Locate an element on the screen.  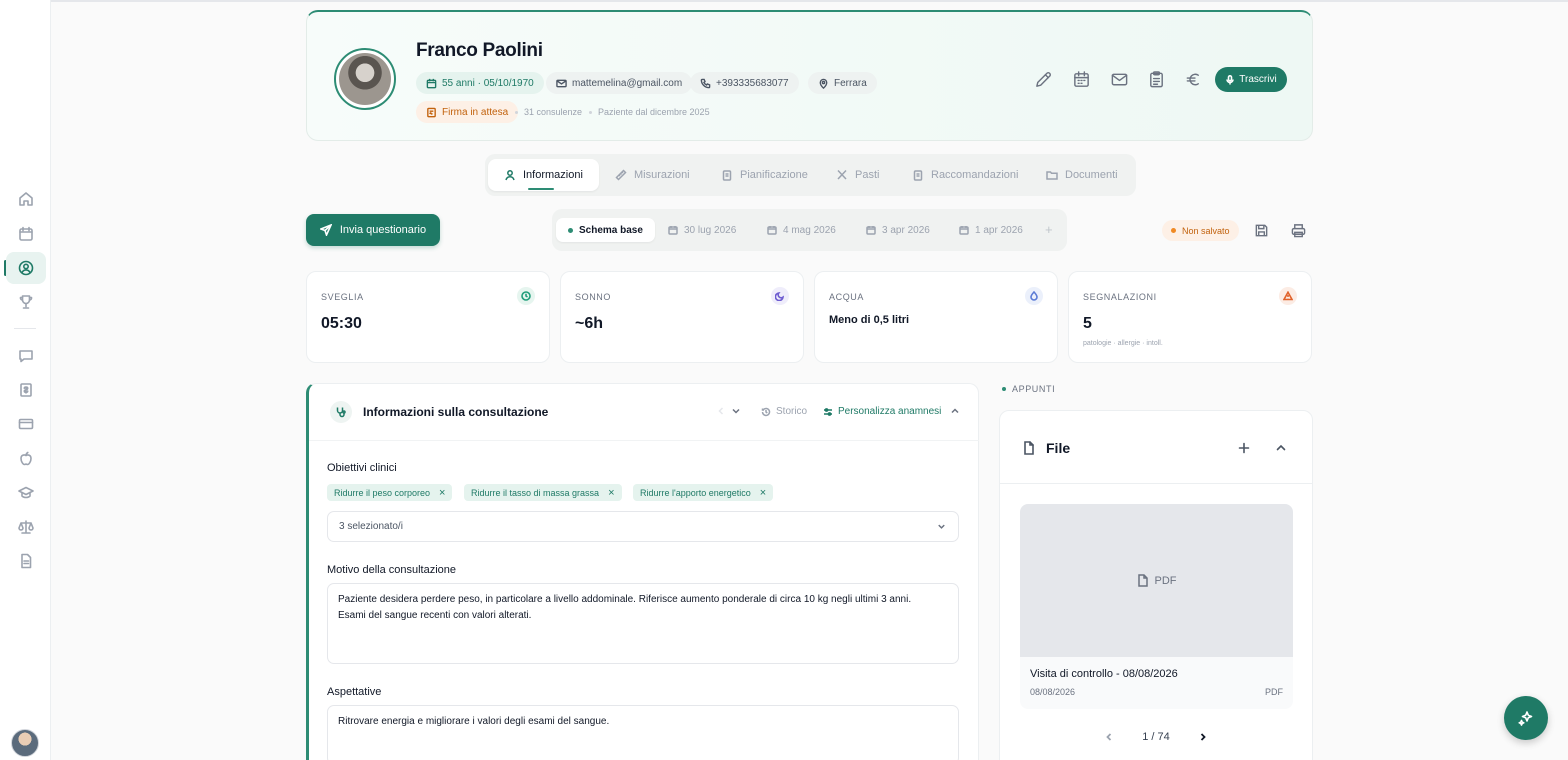
chevron-left-icon is located at coordinates (1109, 737).